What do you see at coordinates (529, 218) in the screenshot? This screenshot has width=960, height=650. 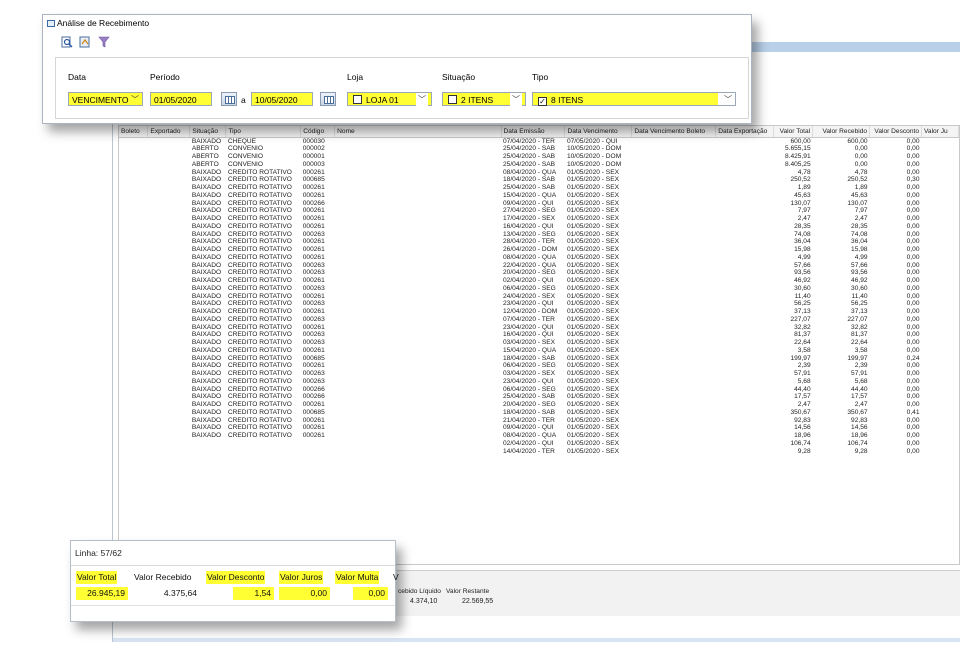 I see `table-cell: 17/04/2020 - SEX` at bounding box center [529, 218].